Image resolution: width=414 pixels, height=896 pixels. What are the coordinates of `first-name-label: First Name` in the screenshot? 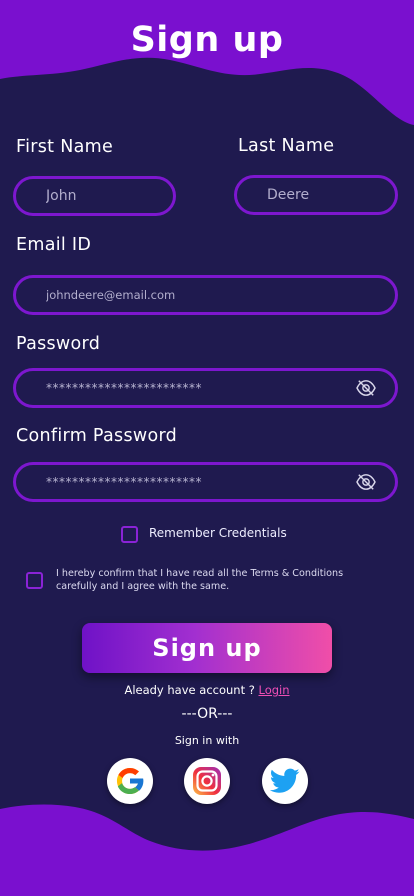 It's located at (65, 147).